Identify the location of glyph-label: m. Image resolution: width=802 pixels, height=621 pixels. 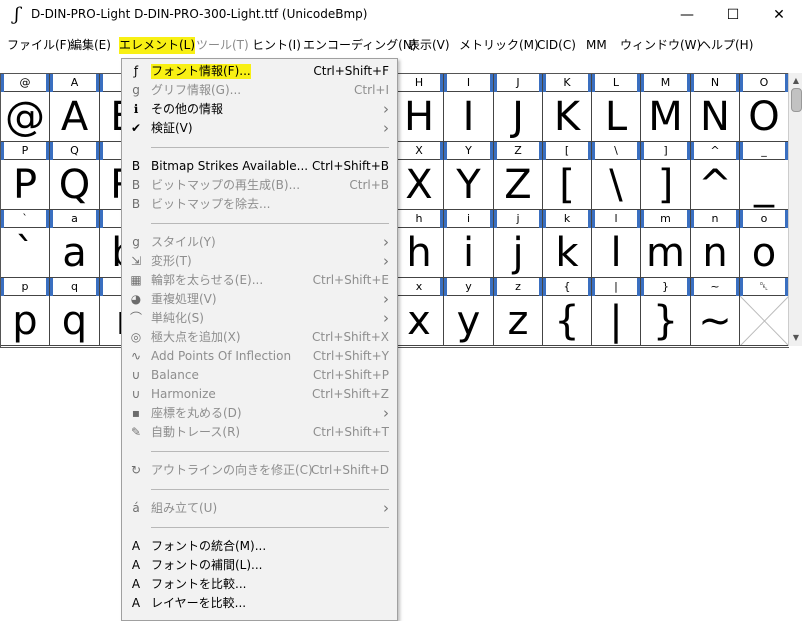
(666, 219).